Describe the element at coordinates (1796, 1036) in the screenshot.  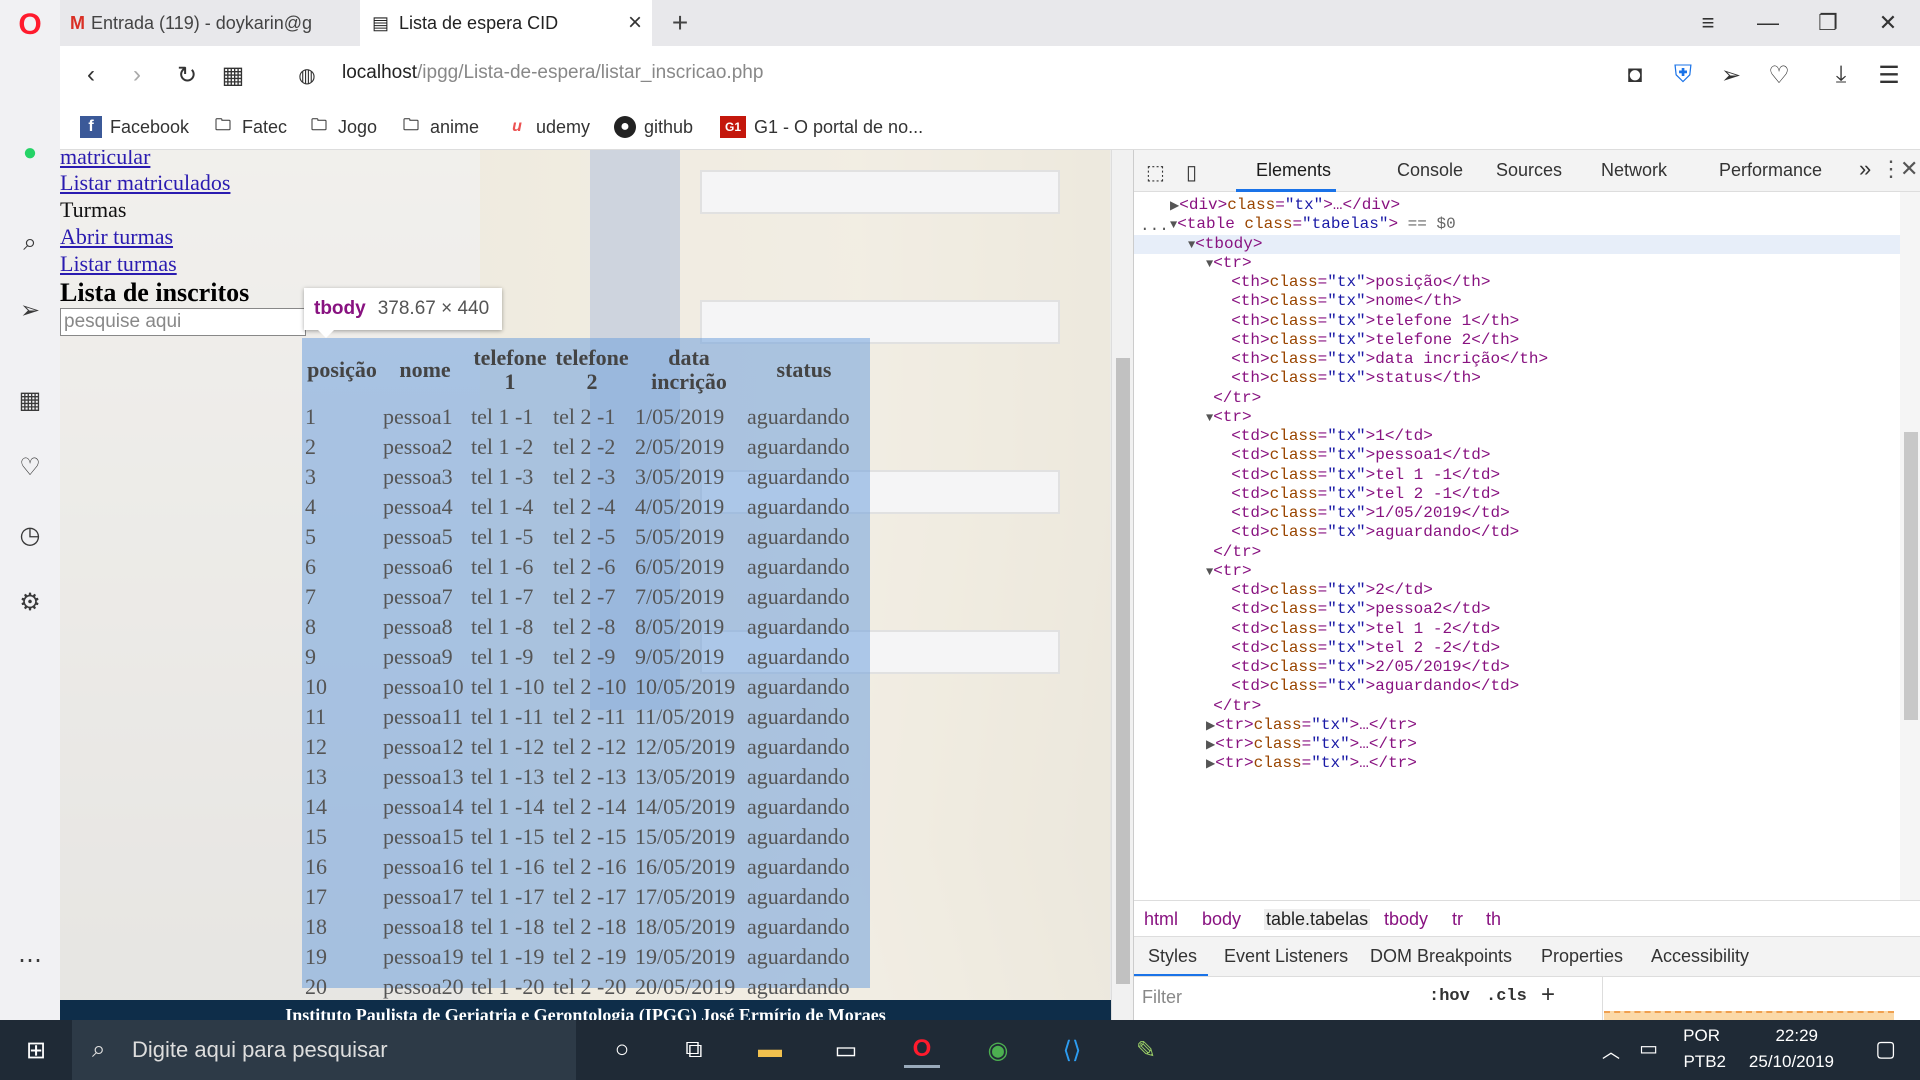
I see `clock-time: 22:29` at that location.